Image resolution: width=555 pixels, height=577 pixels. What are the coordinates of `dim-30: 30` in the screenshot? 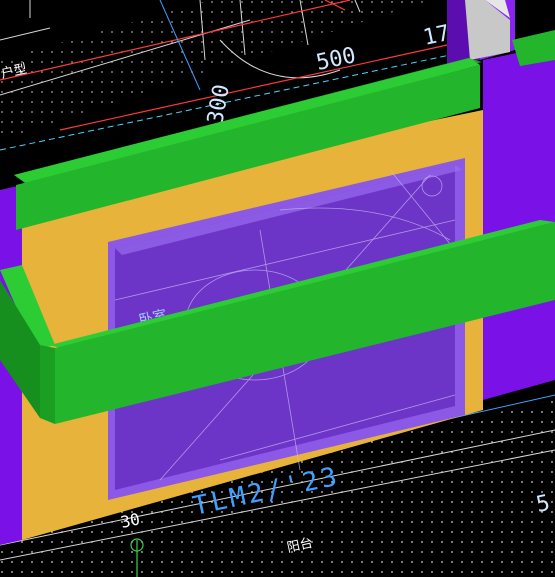 It's located at (130, 520).